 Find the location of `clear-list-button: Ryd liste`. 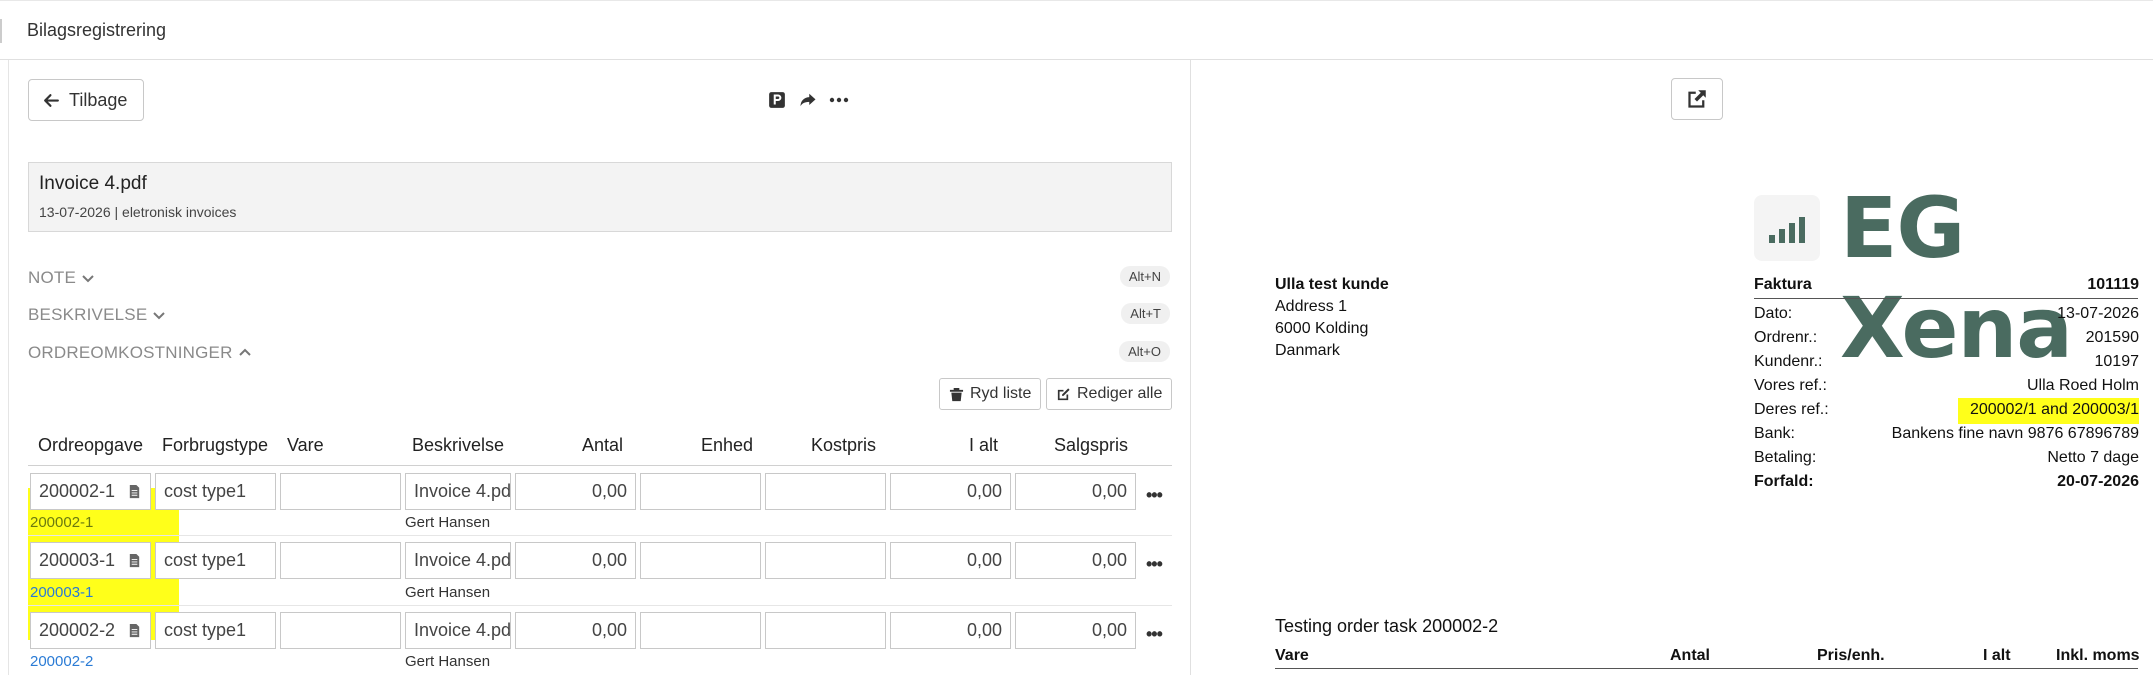

clear-list-button: Ryd liste is located at coordinates (990, 394).